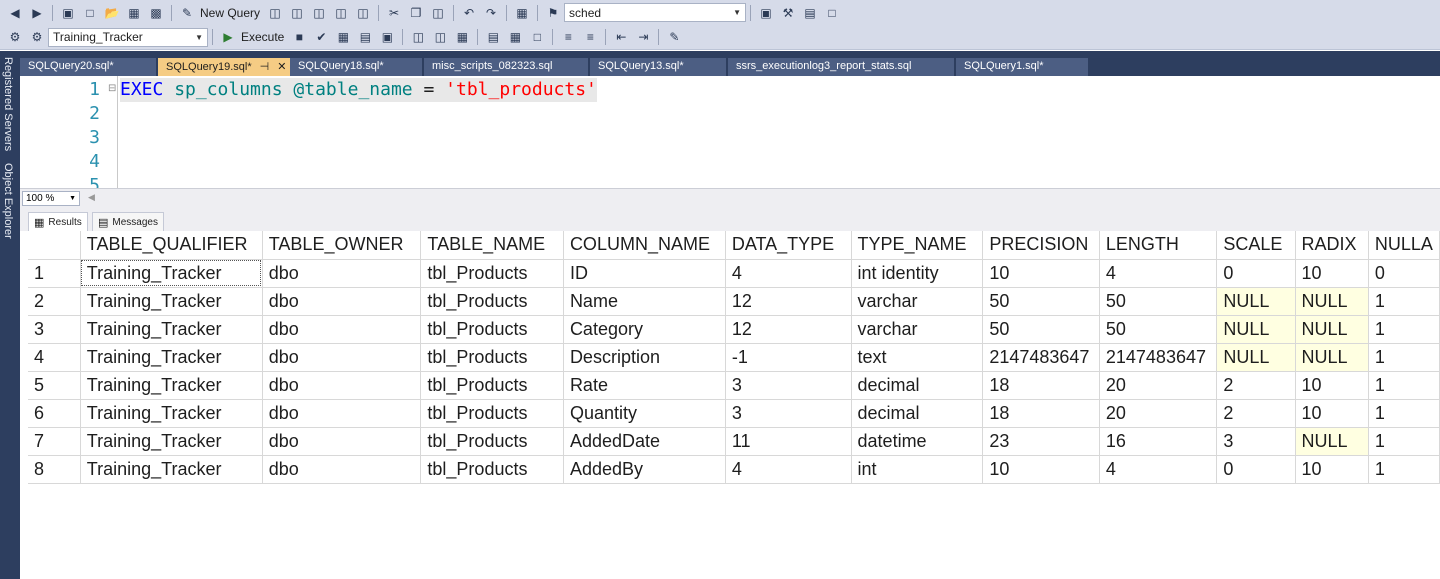 The height and width of the screenshot is (579, 1440). What do you see at coordinates (730, 138) in the screenshot?
I see `editor-line-3: 3` at bounding box center [730, 138].